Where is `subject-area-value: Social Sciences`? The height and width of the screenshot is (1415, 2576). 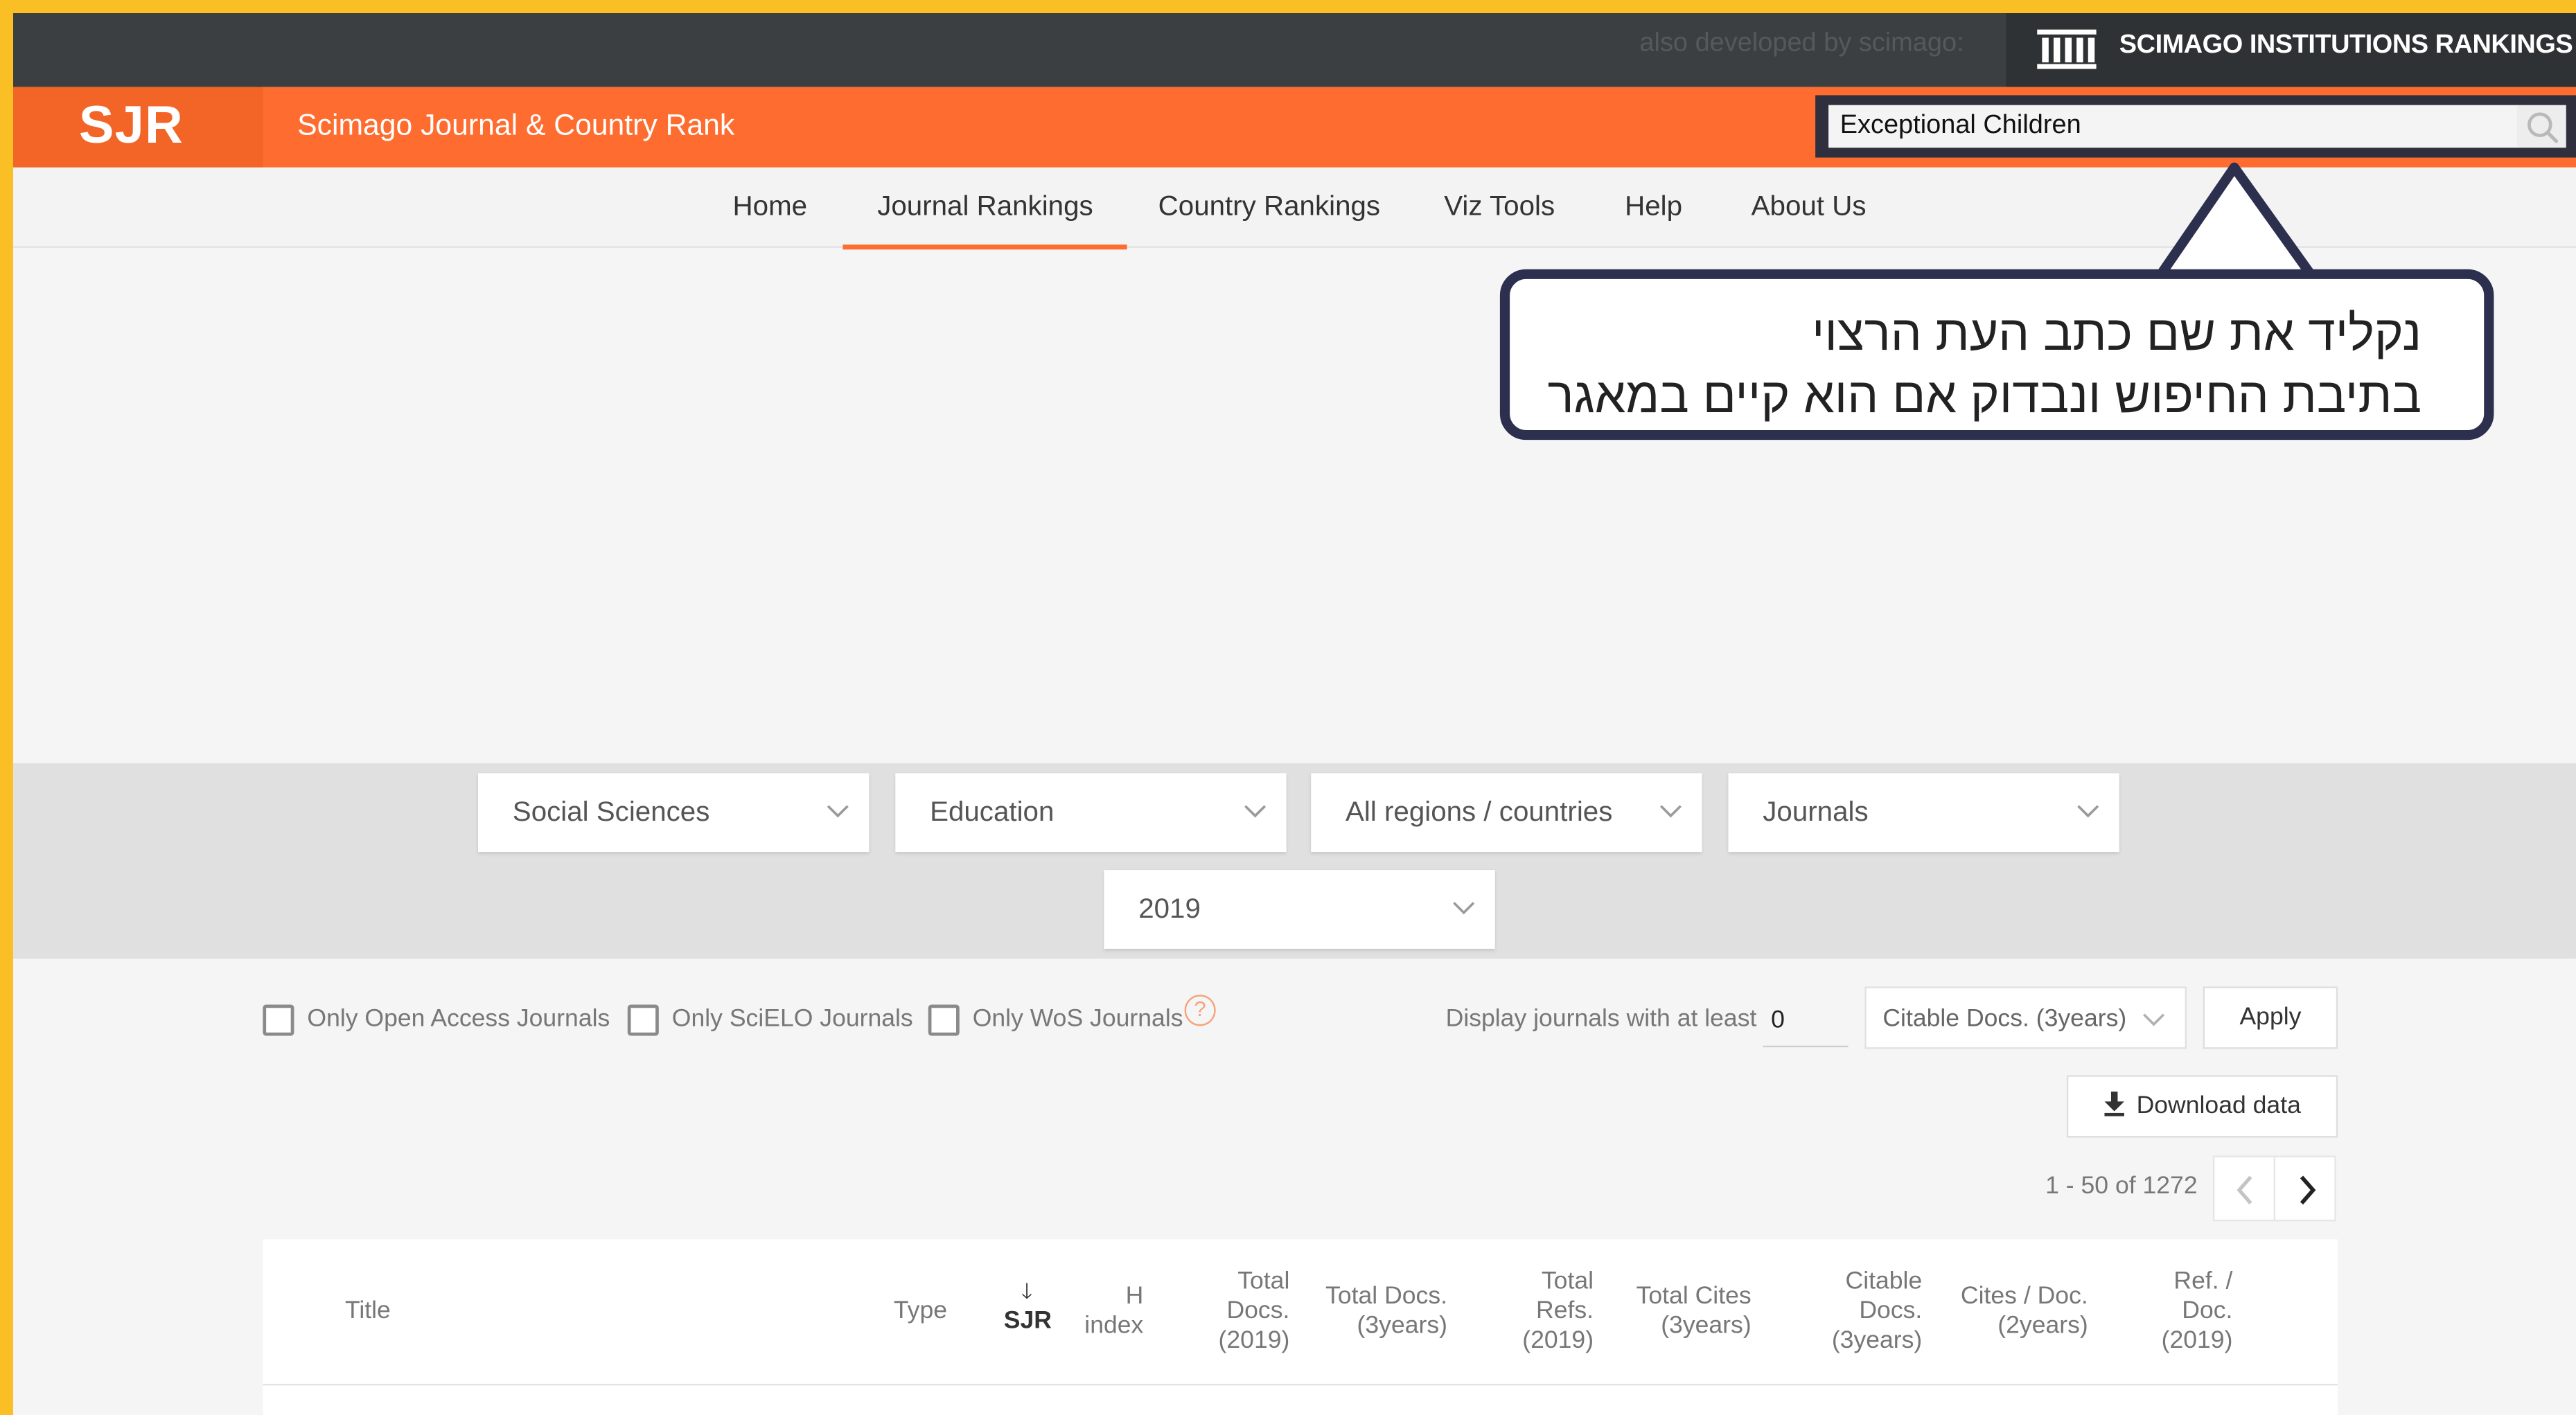 subject-area-value: Social Sciences is located at coordinates (611, 812).